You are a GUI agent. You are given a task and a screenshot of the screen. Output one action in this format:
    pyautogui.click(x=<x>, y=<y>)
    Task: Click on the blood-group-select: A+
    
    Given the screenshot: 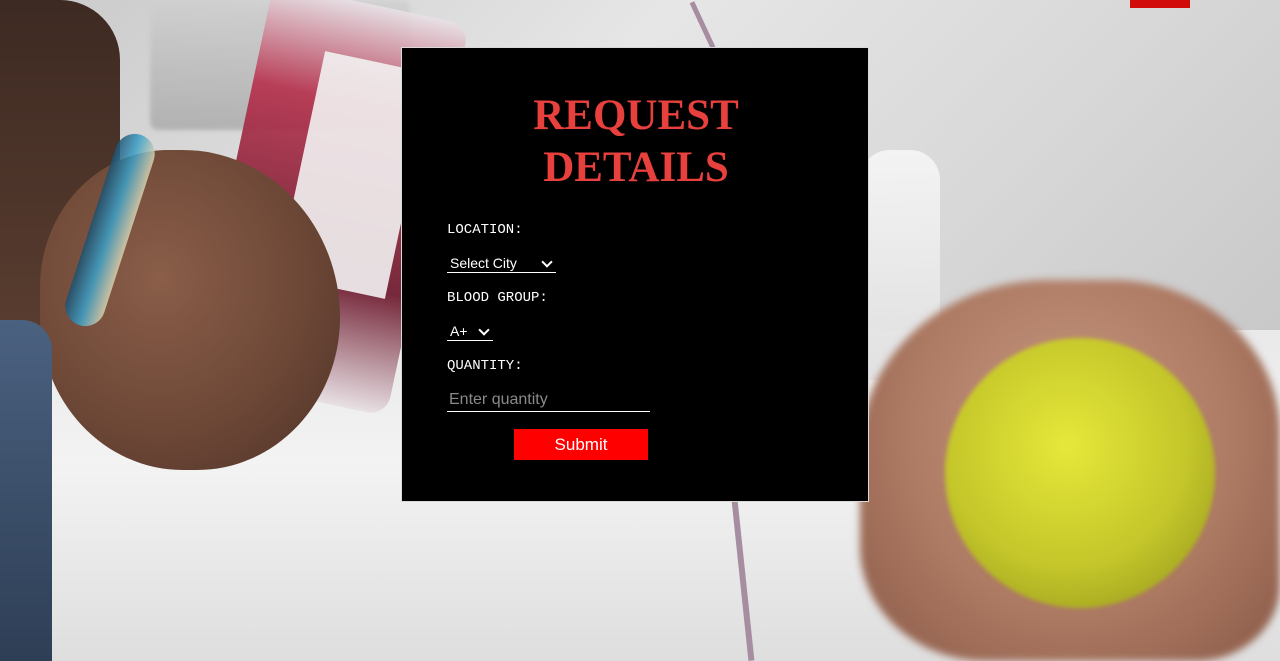 What is the action you would take?
    pyautogui.click(x=470, y=332)
    